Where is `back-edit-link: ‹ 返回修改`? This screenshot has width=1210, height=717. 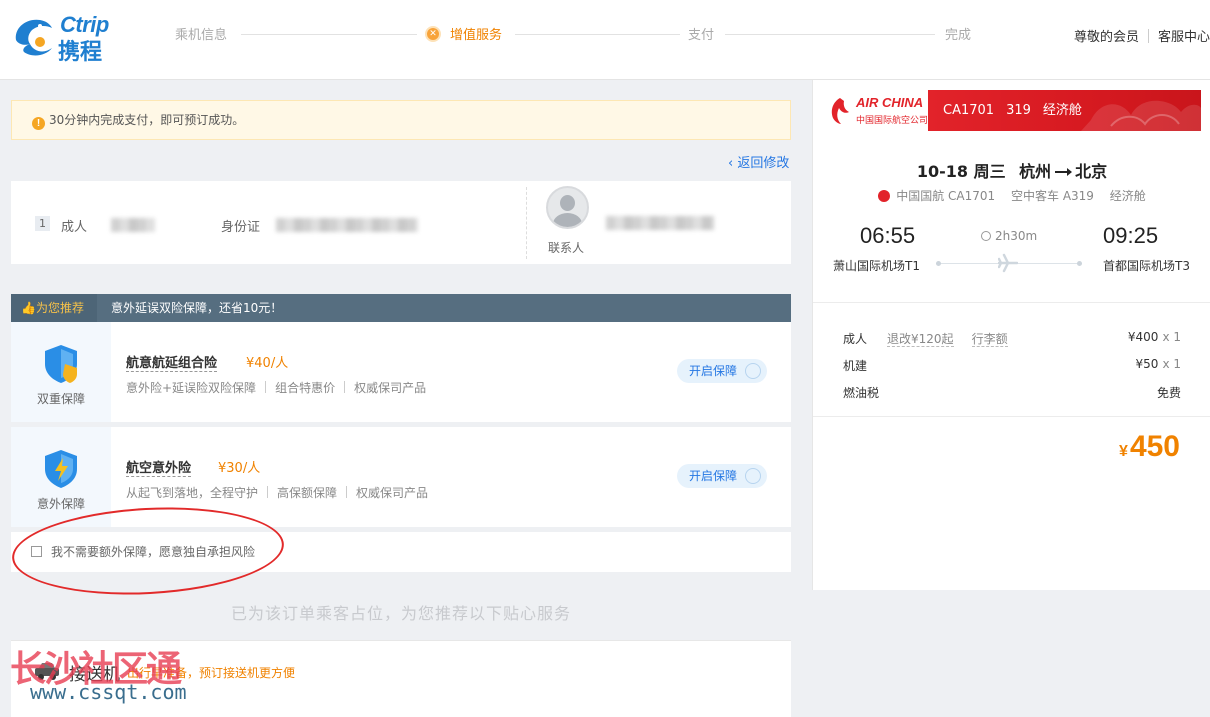 back-edit-link: ‹ 返回修改 is located at coordinates (758, 161).